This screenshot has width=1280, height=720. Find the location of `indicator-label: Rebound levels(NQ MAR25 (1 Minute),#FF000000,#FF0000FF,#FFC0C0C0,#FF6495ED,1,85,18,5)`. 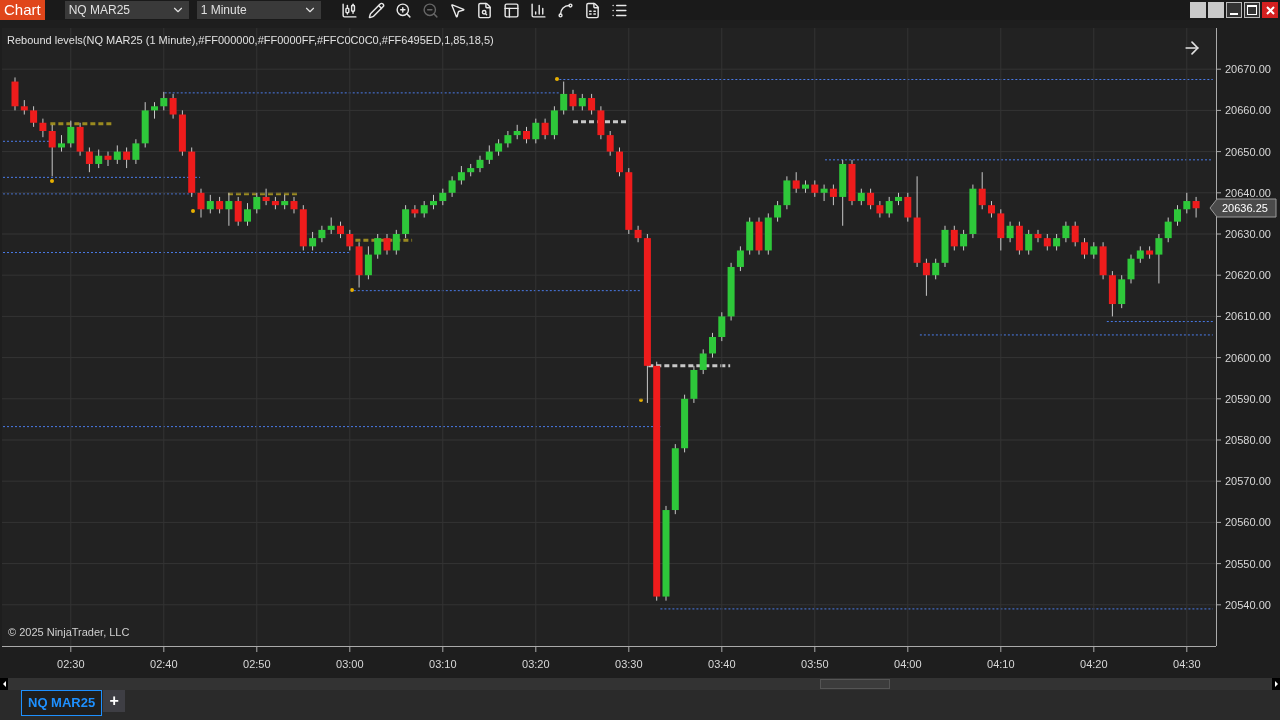

indicator-label: Rebound levels(NQ MAR25 (1 Minute),#FF000000,#FF0000FF,#FFC0C0C0,#FF6495ED,1,85,18,5) is located at coordinates (250, 40).